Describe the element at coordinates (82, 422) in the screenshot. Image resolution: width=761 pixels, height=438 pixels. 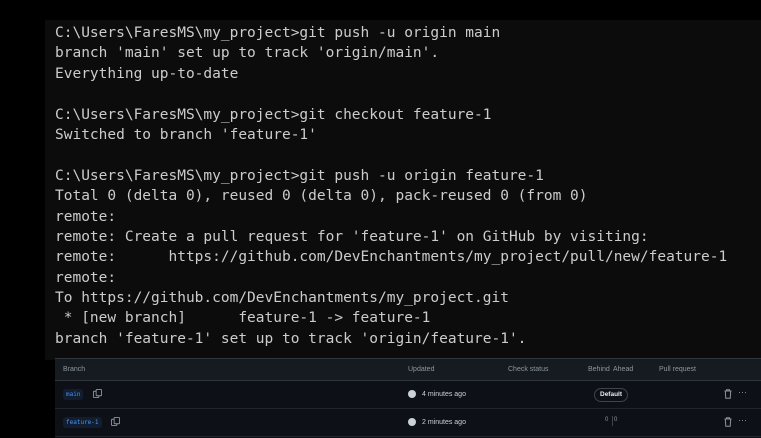
I see `branch-link-feature-1: feature-1` at that location.